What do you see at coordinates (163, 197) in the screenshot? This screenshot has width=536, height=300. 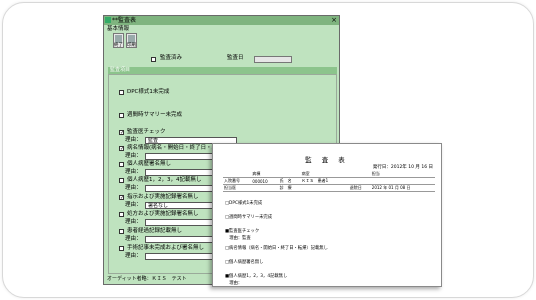 I see `item-label: 指示および実施記録署名無し` at bounding box center [163, 197].